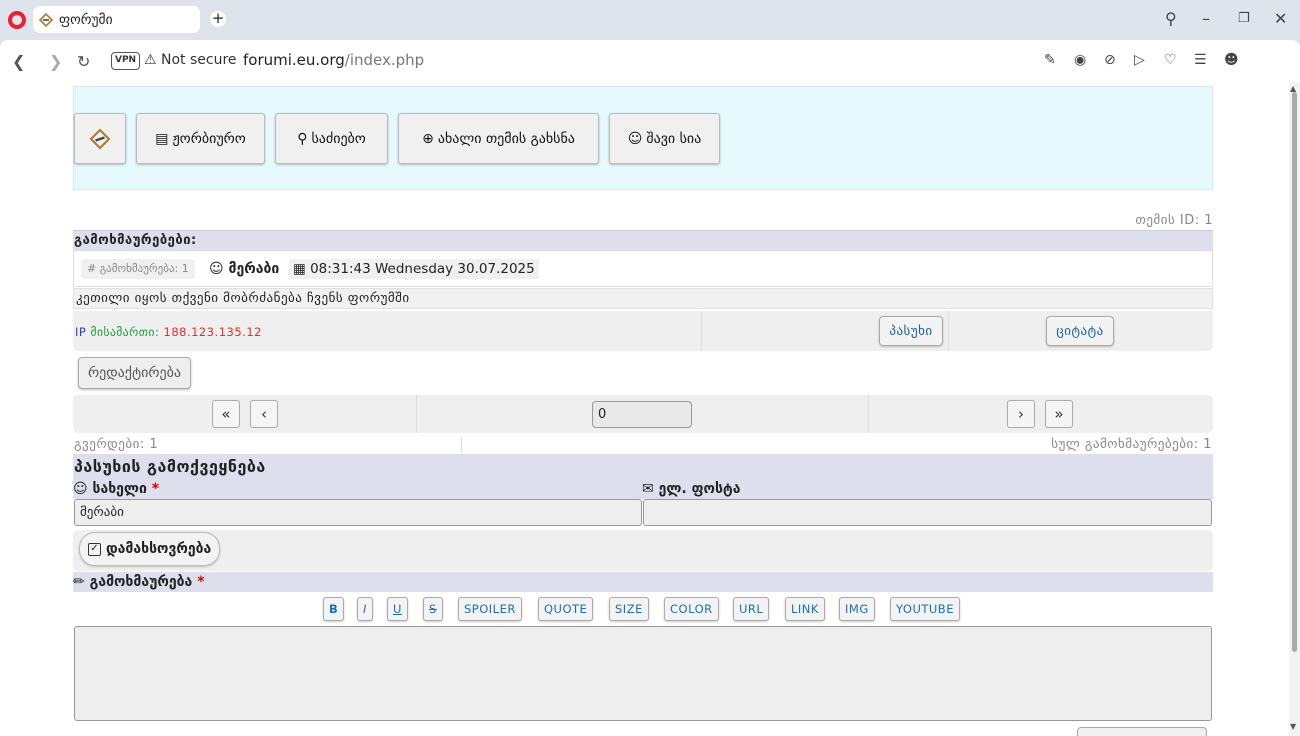  Describe the element at coordinates (857, 609) in the screenshot. I see `img-button: IMG` at that location.